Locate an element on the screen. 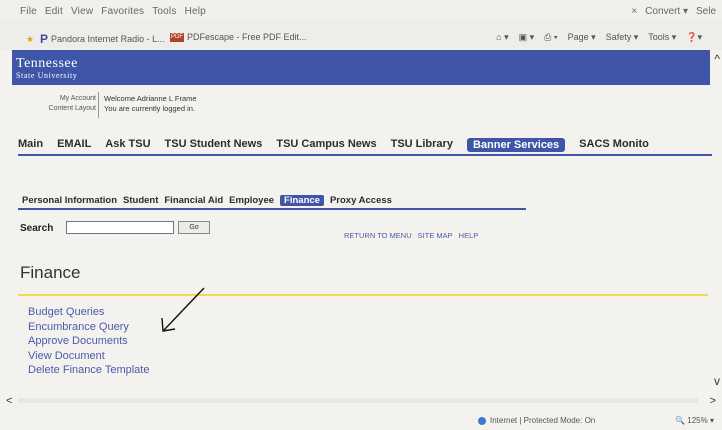  tab-proxy-access: Proxy Access is located at coordinates (361, 200).